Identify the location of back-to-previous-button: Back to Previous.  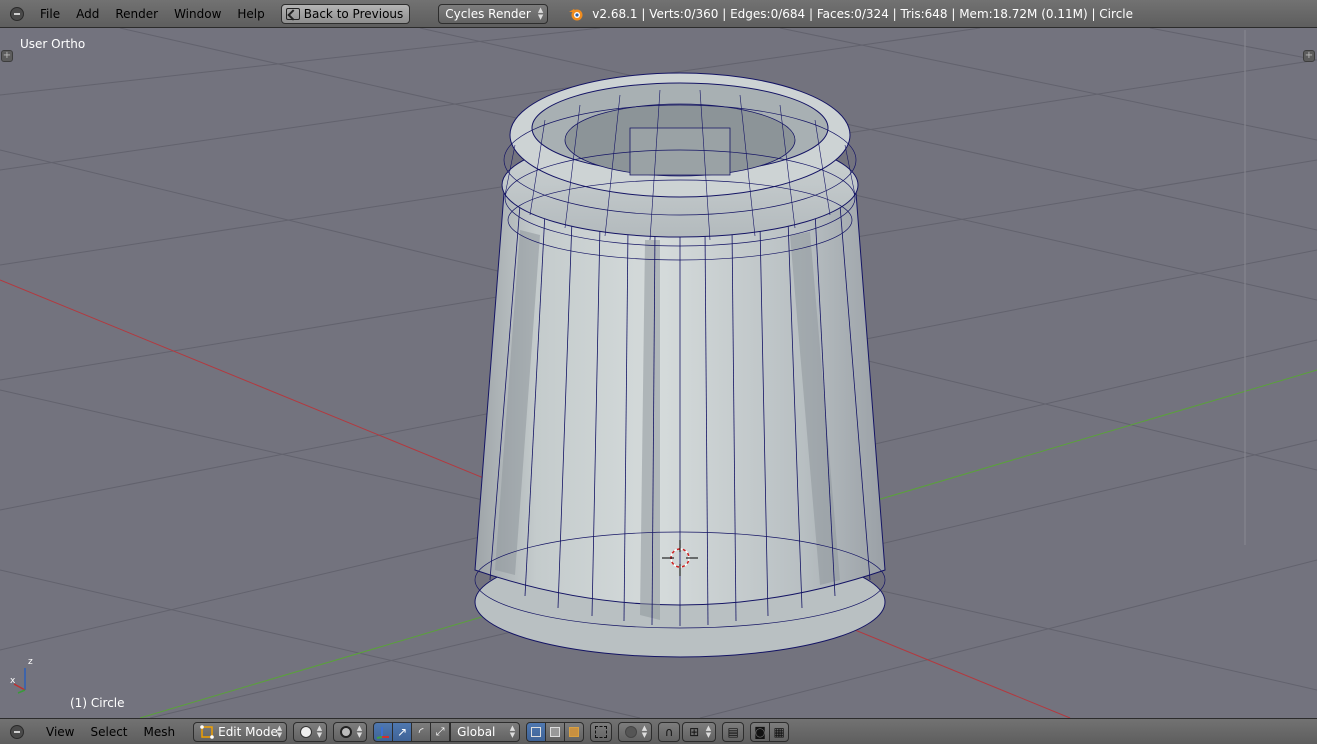
(345, 13).